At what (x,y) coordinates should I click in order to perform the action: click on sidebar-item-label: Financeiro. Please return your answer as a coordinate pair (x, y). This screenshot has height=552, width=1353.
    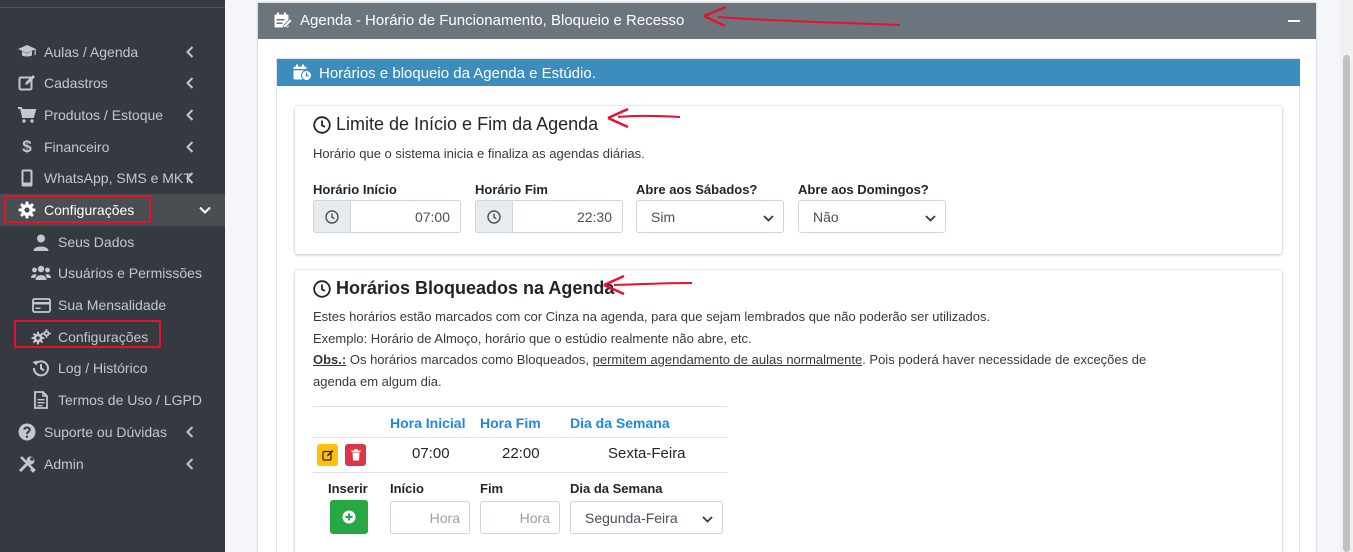
    Looking at the image, I should click on (77, 147).